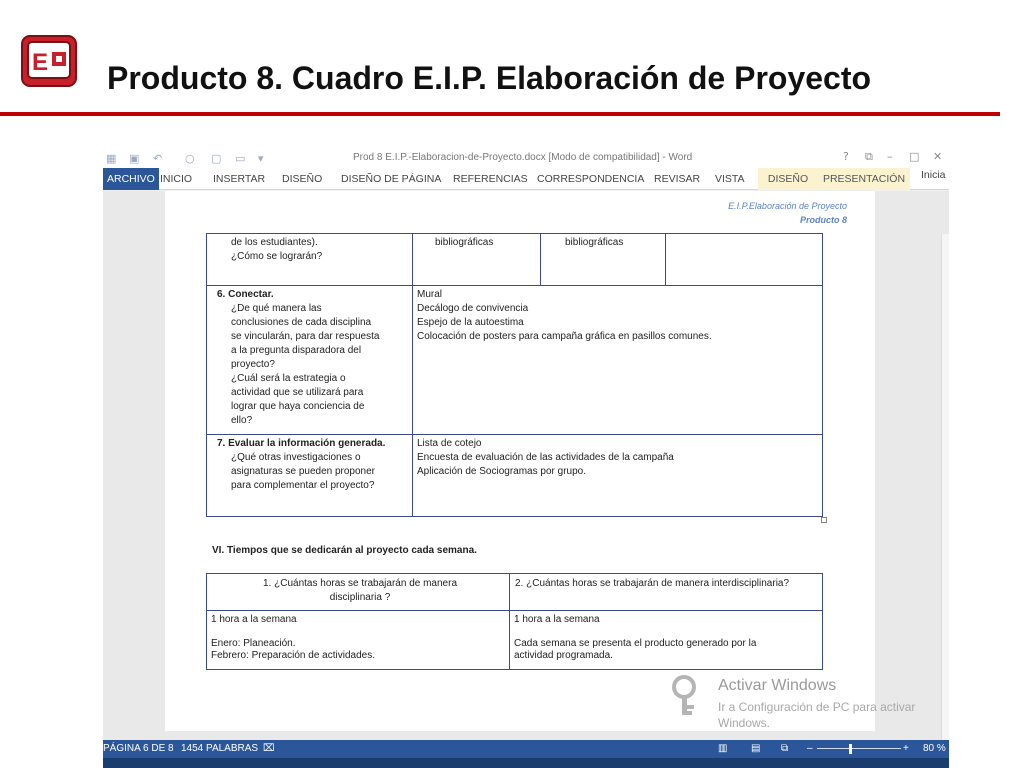  What do you see at coordinates (190, 158) in the screenshot?
I see `redo-icon: ○` at bounding box center [190, 158].